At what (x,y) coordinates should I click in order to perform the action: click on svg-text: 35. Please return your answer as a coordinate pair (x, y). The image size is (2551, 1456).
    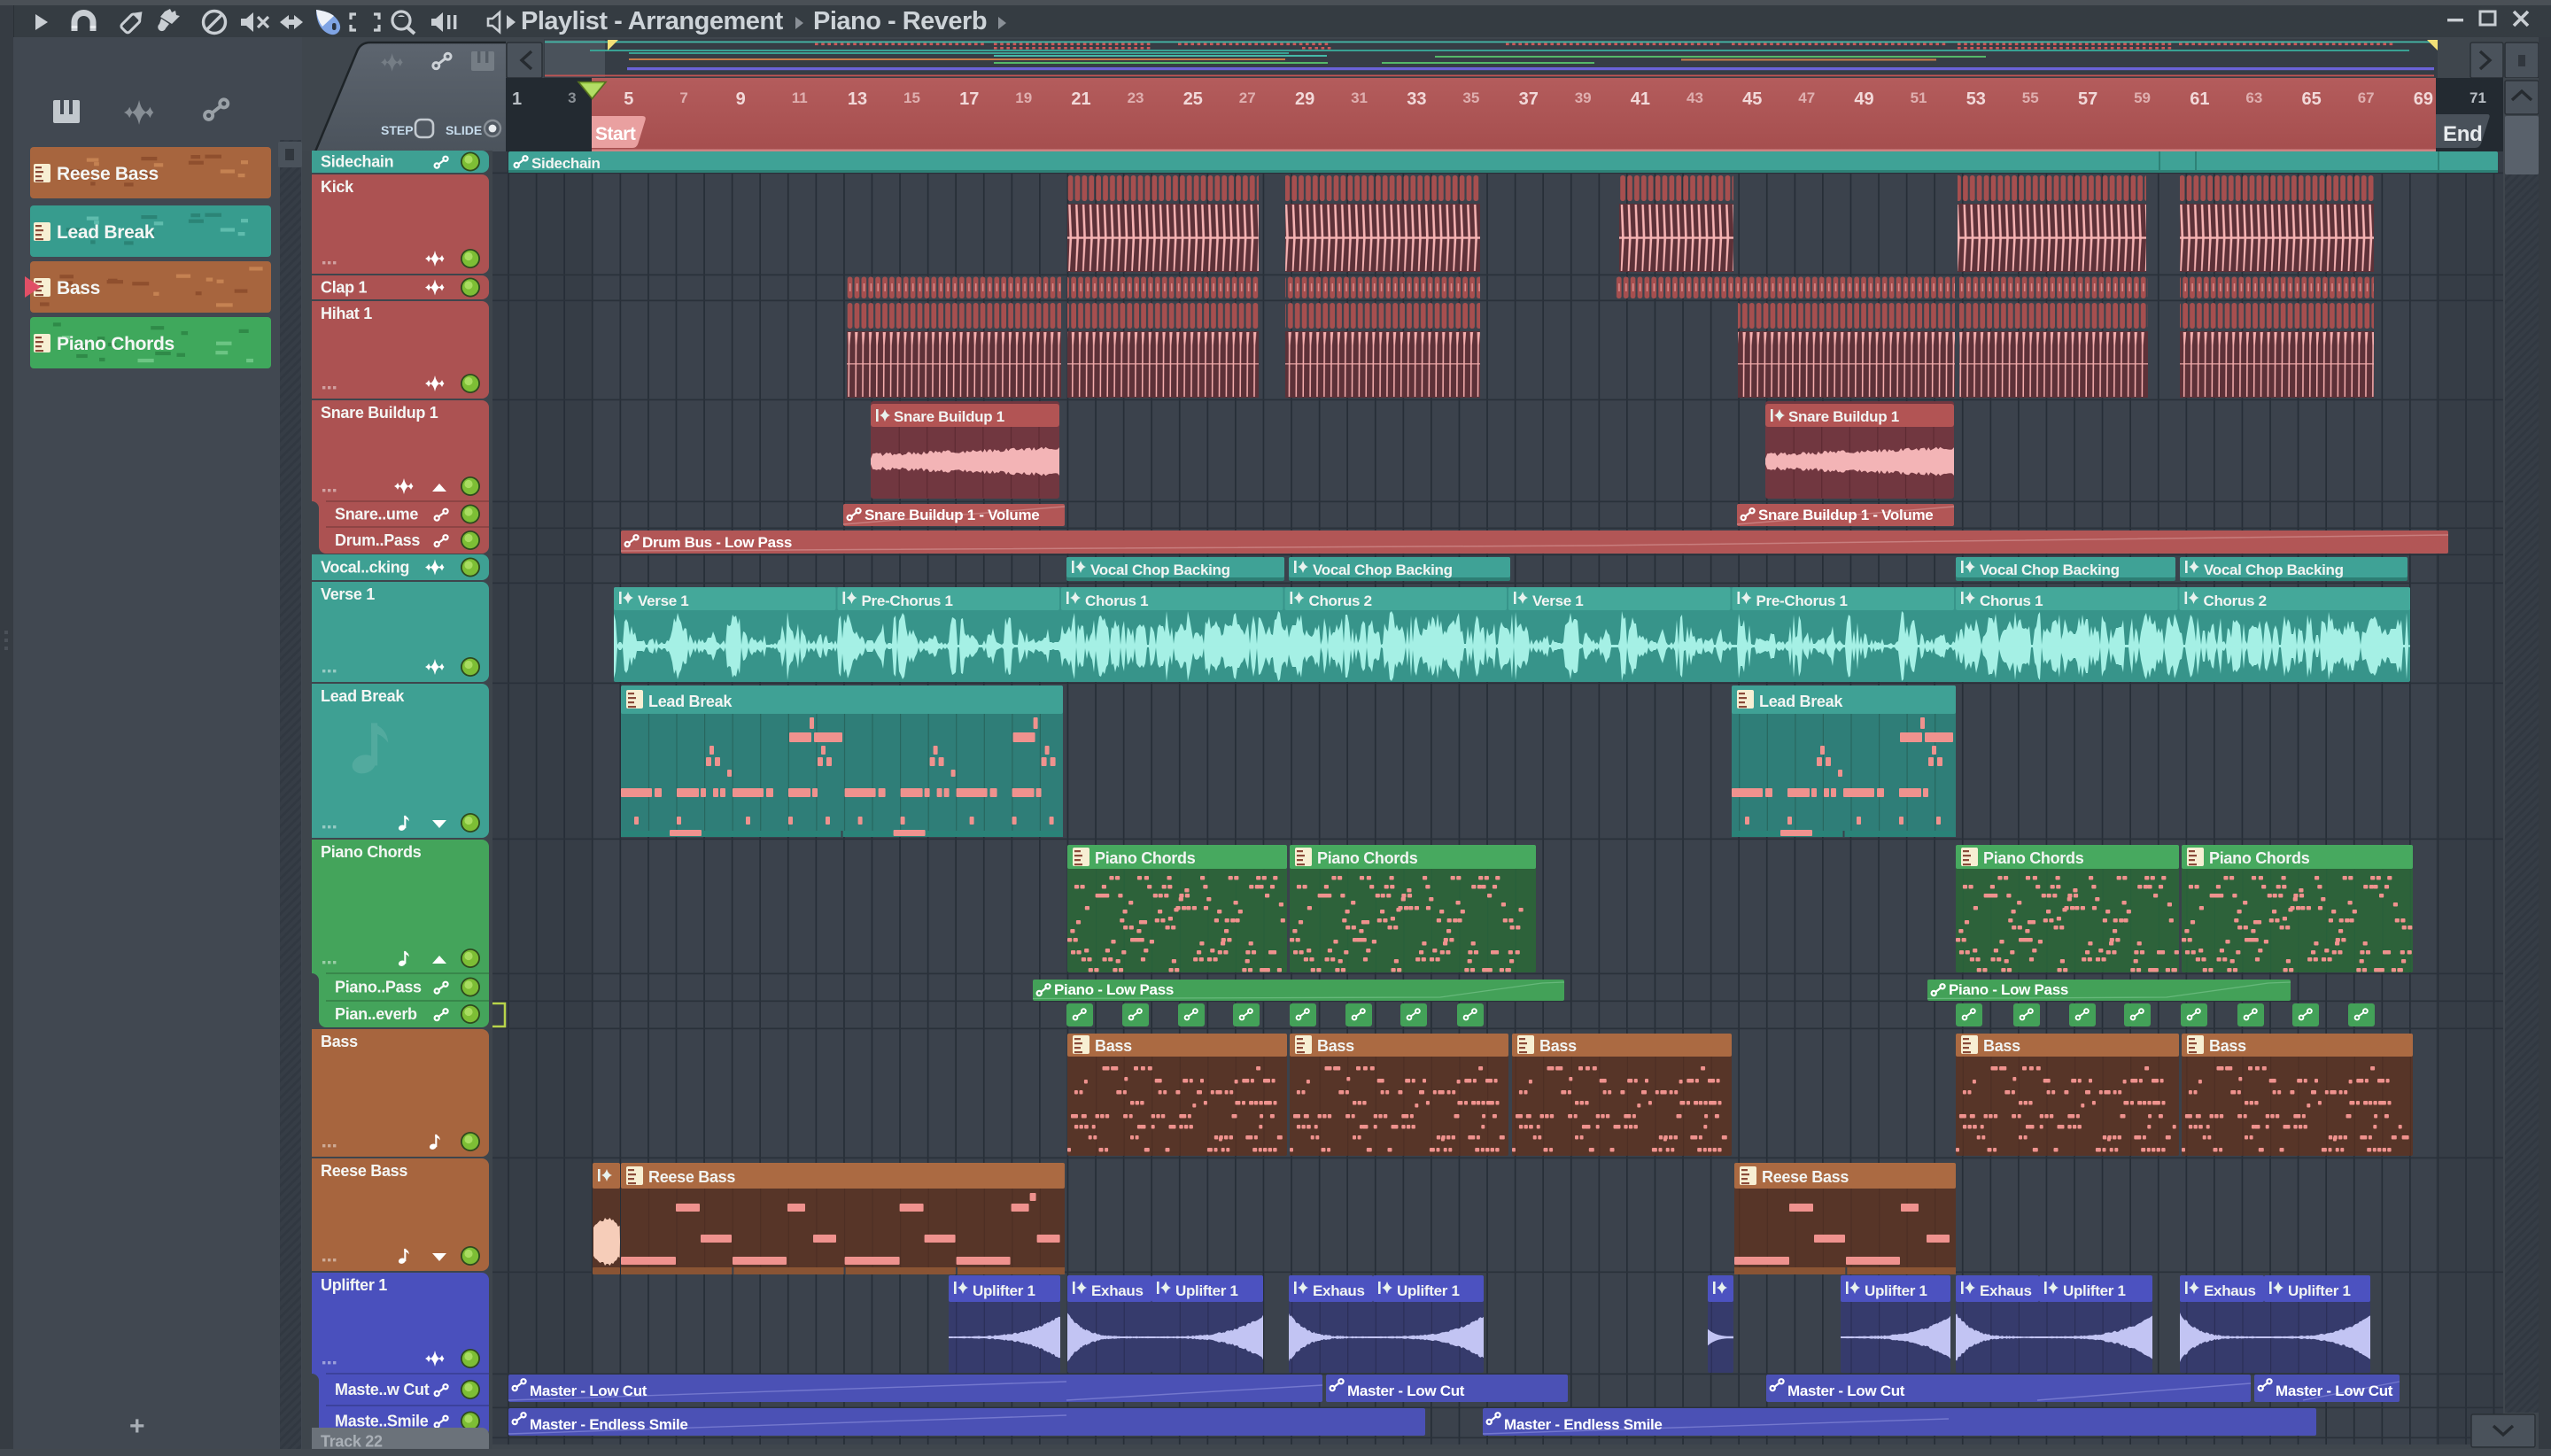
    Looking at the image, I should click on (1470, 97).